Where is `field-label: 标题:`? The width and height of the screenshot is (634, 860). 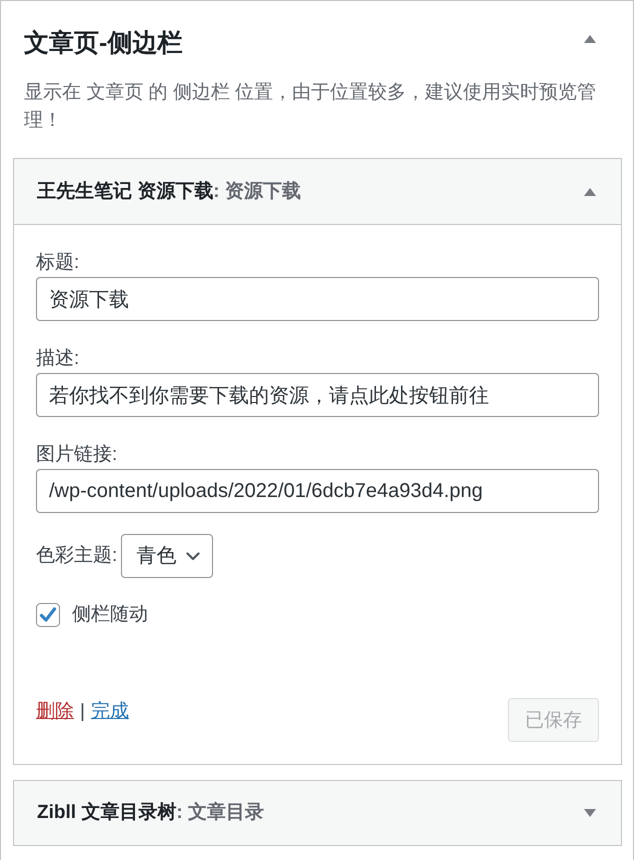
field-label: 标题: is located at coordinates (58, 263).